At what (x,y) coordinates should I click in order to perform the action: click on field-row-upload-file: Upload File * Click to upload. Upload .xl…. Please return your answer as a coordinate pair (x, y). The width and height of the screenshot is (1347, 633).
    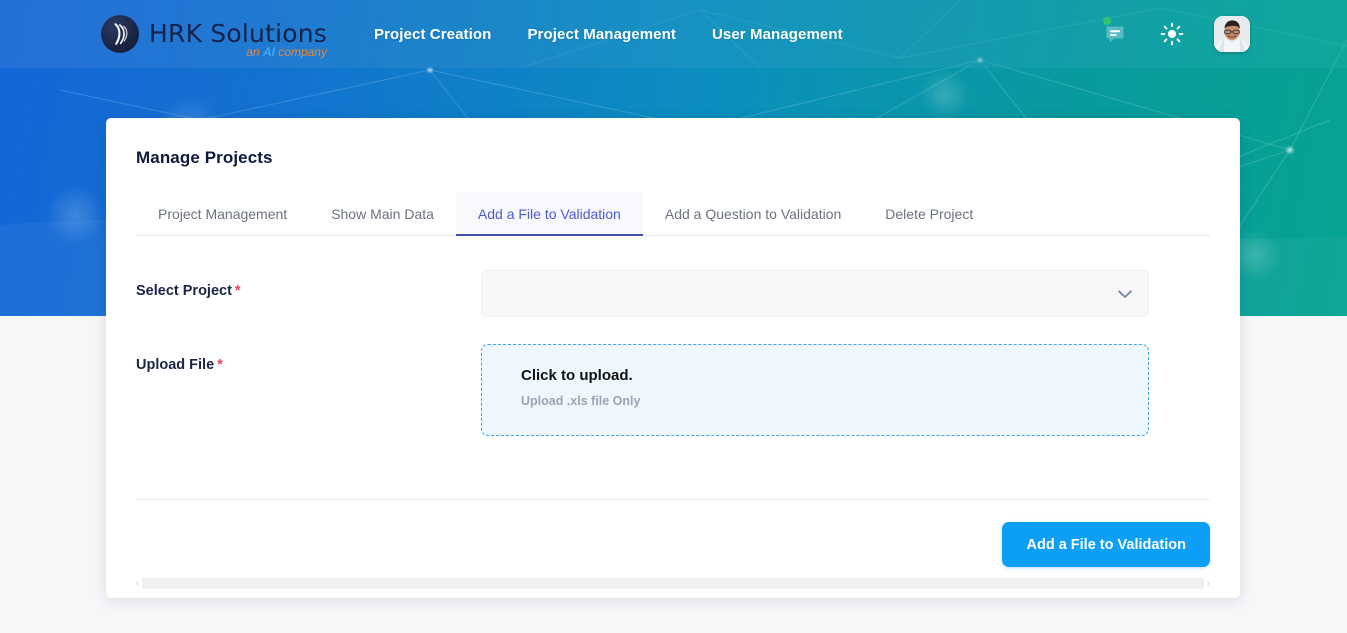
    Looking at the image, I should click on (673, 390).